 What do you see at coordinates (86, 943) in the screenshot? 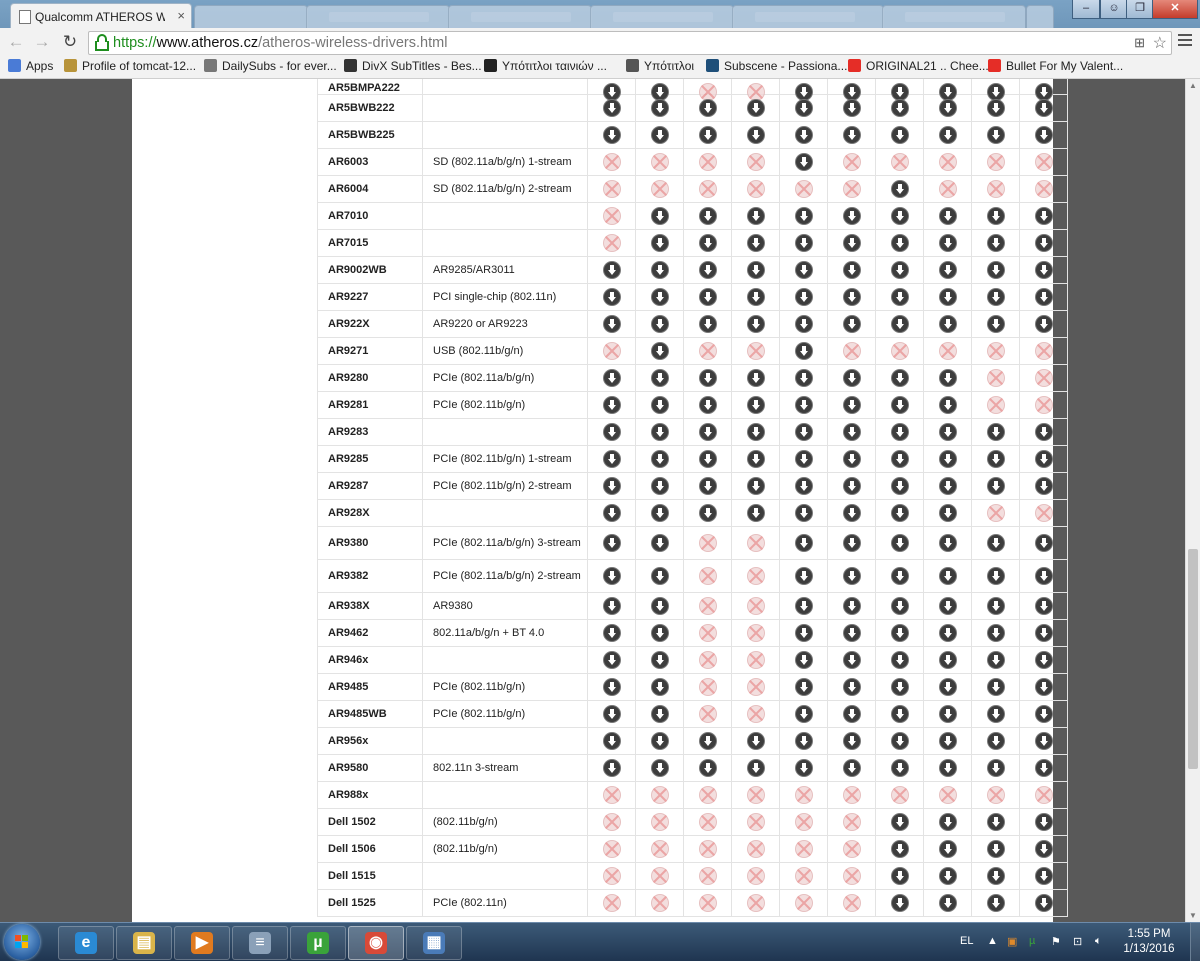
I see `taskbar-internet-explorer: e` at bounding box center [86, 943].